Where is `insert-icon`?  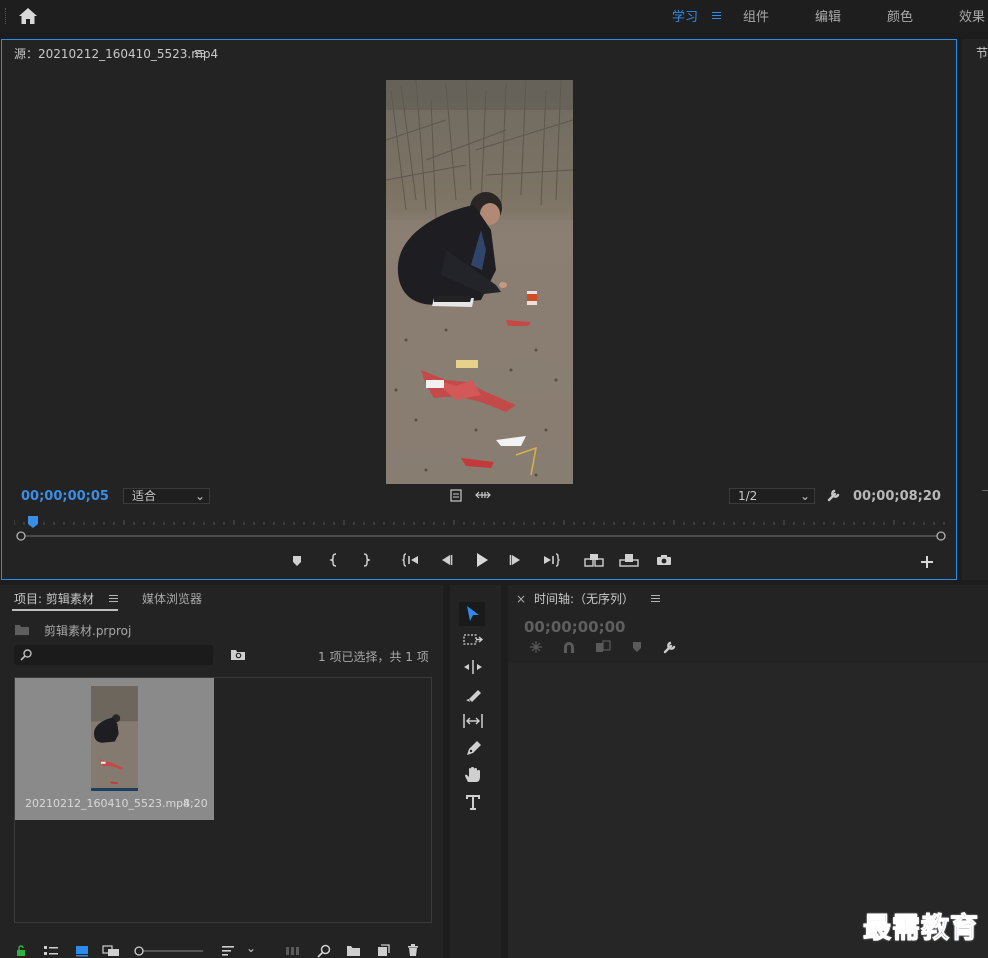 insert-icon is located at coordinates (594, 560).